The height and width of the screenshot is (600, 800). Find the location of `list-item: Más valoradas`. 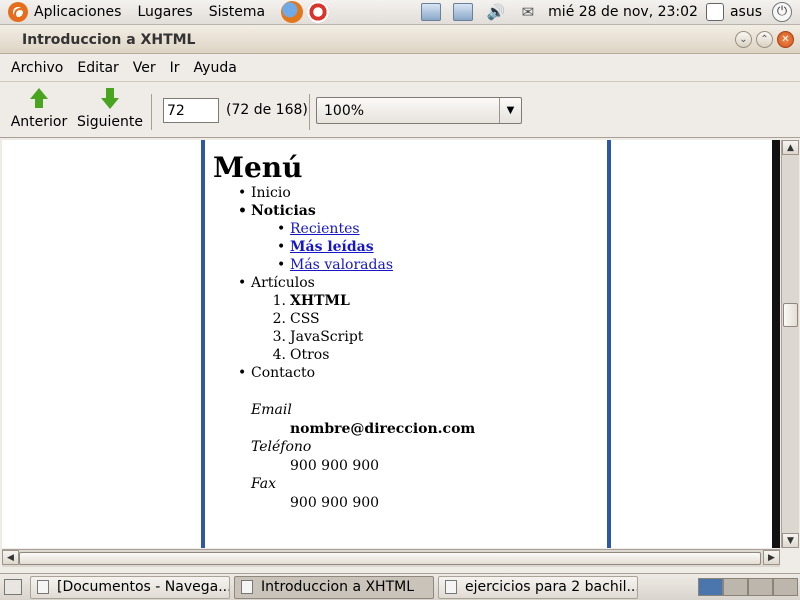

list-item: Más valoradas is located at coordinates (441, 265).